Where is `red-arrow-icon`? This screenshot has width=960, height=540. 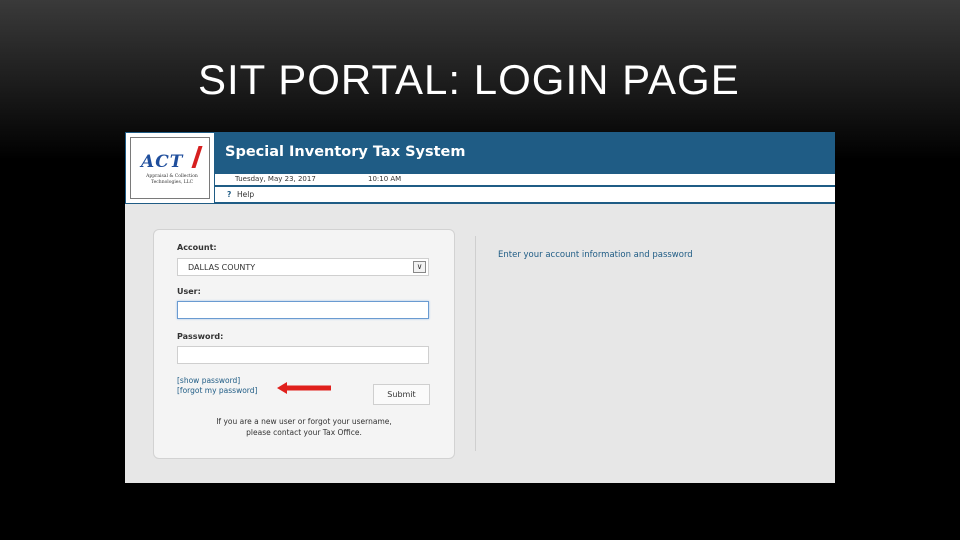 red-arrow-icon is located at coordinates (304, 388).